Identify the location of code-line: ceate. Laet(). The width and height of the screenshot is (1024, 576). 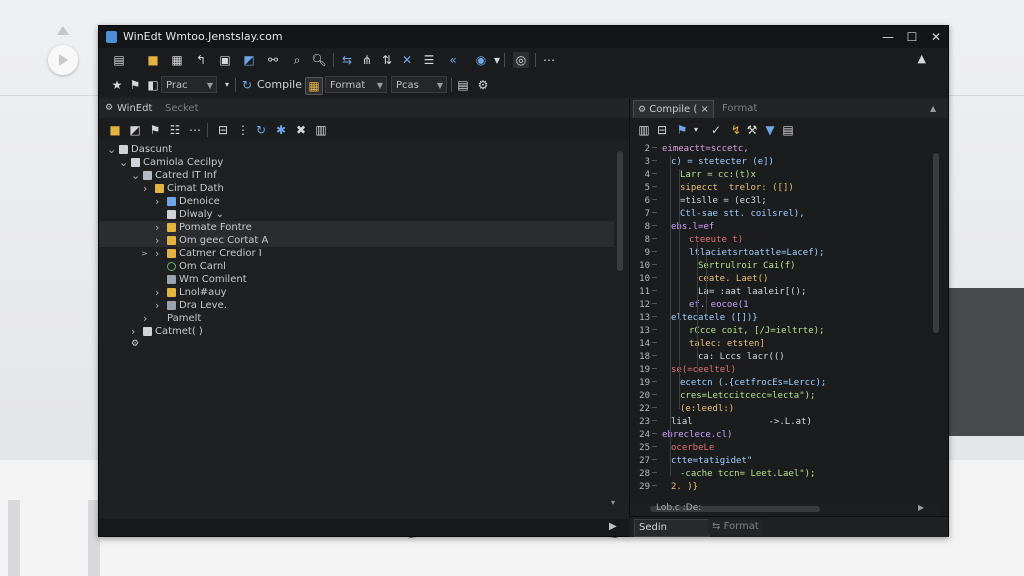
(733, 279).